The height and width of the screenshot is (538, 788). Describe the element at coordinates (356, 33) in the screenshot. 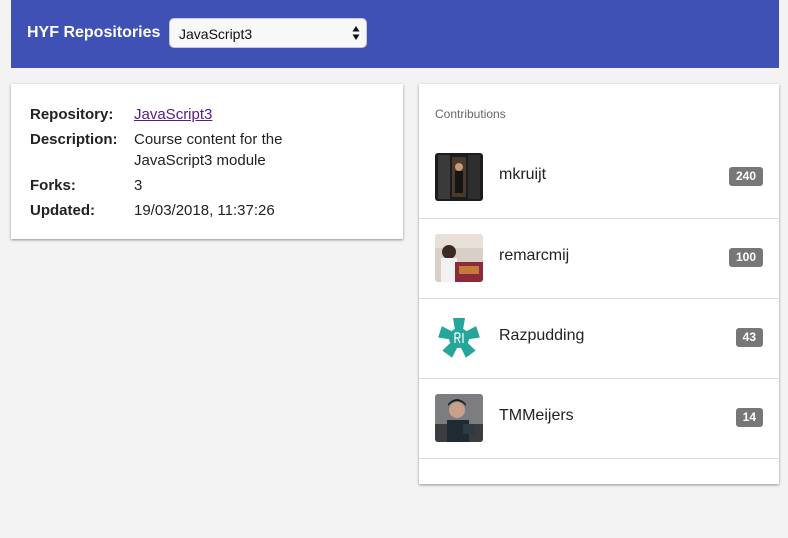

I see `up-down-arrows-icon` at that location.